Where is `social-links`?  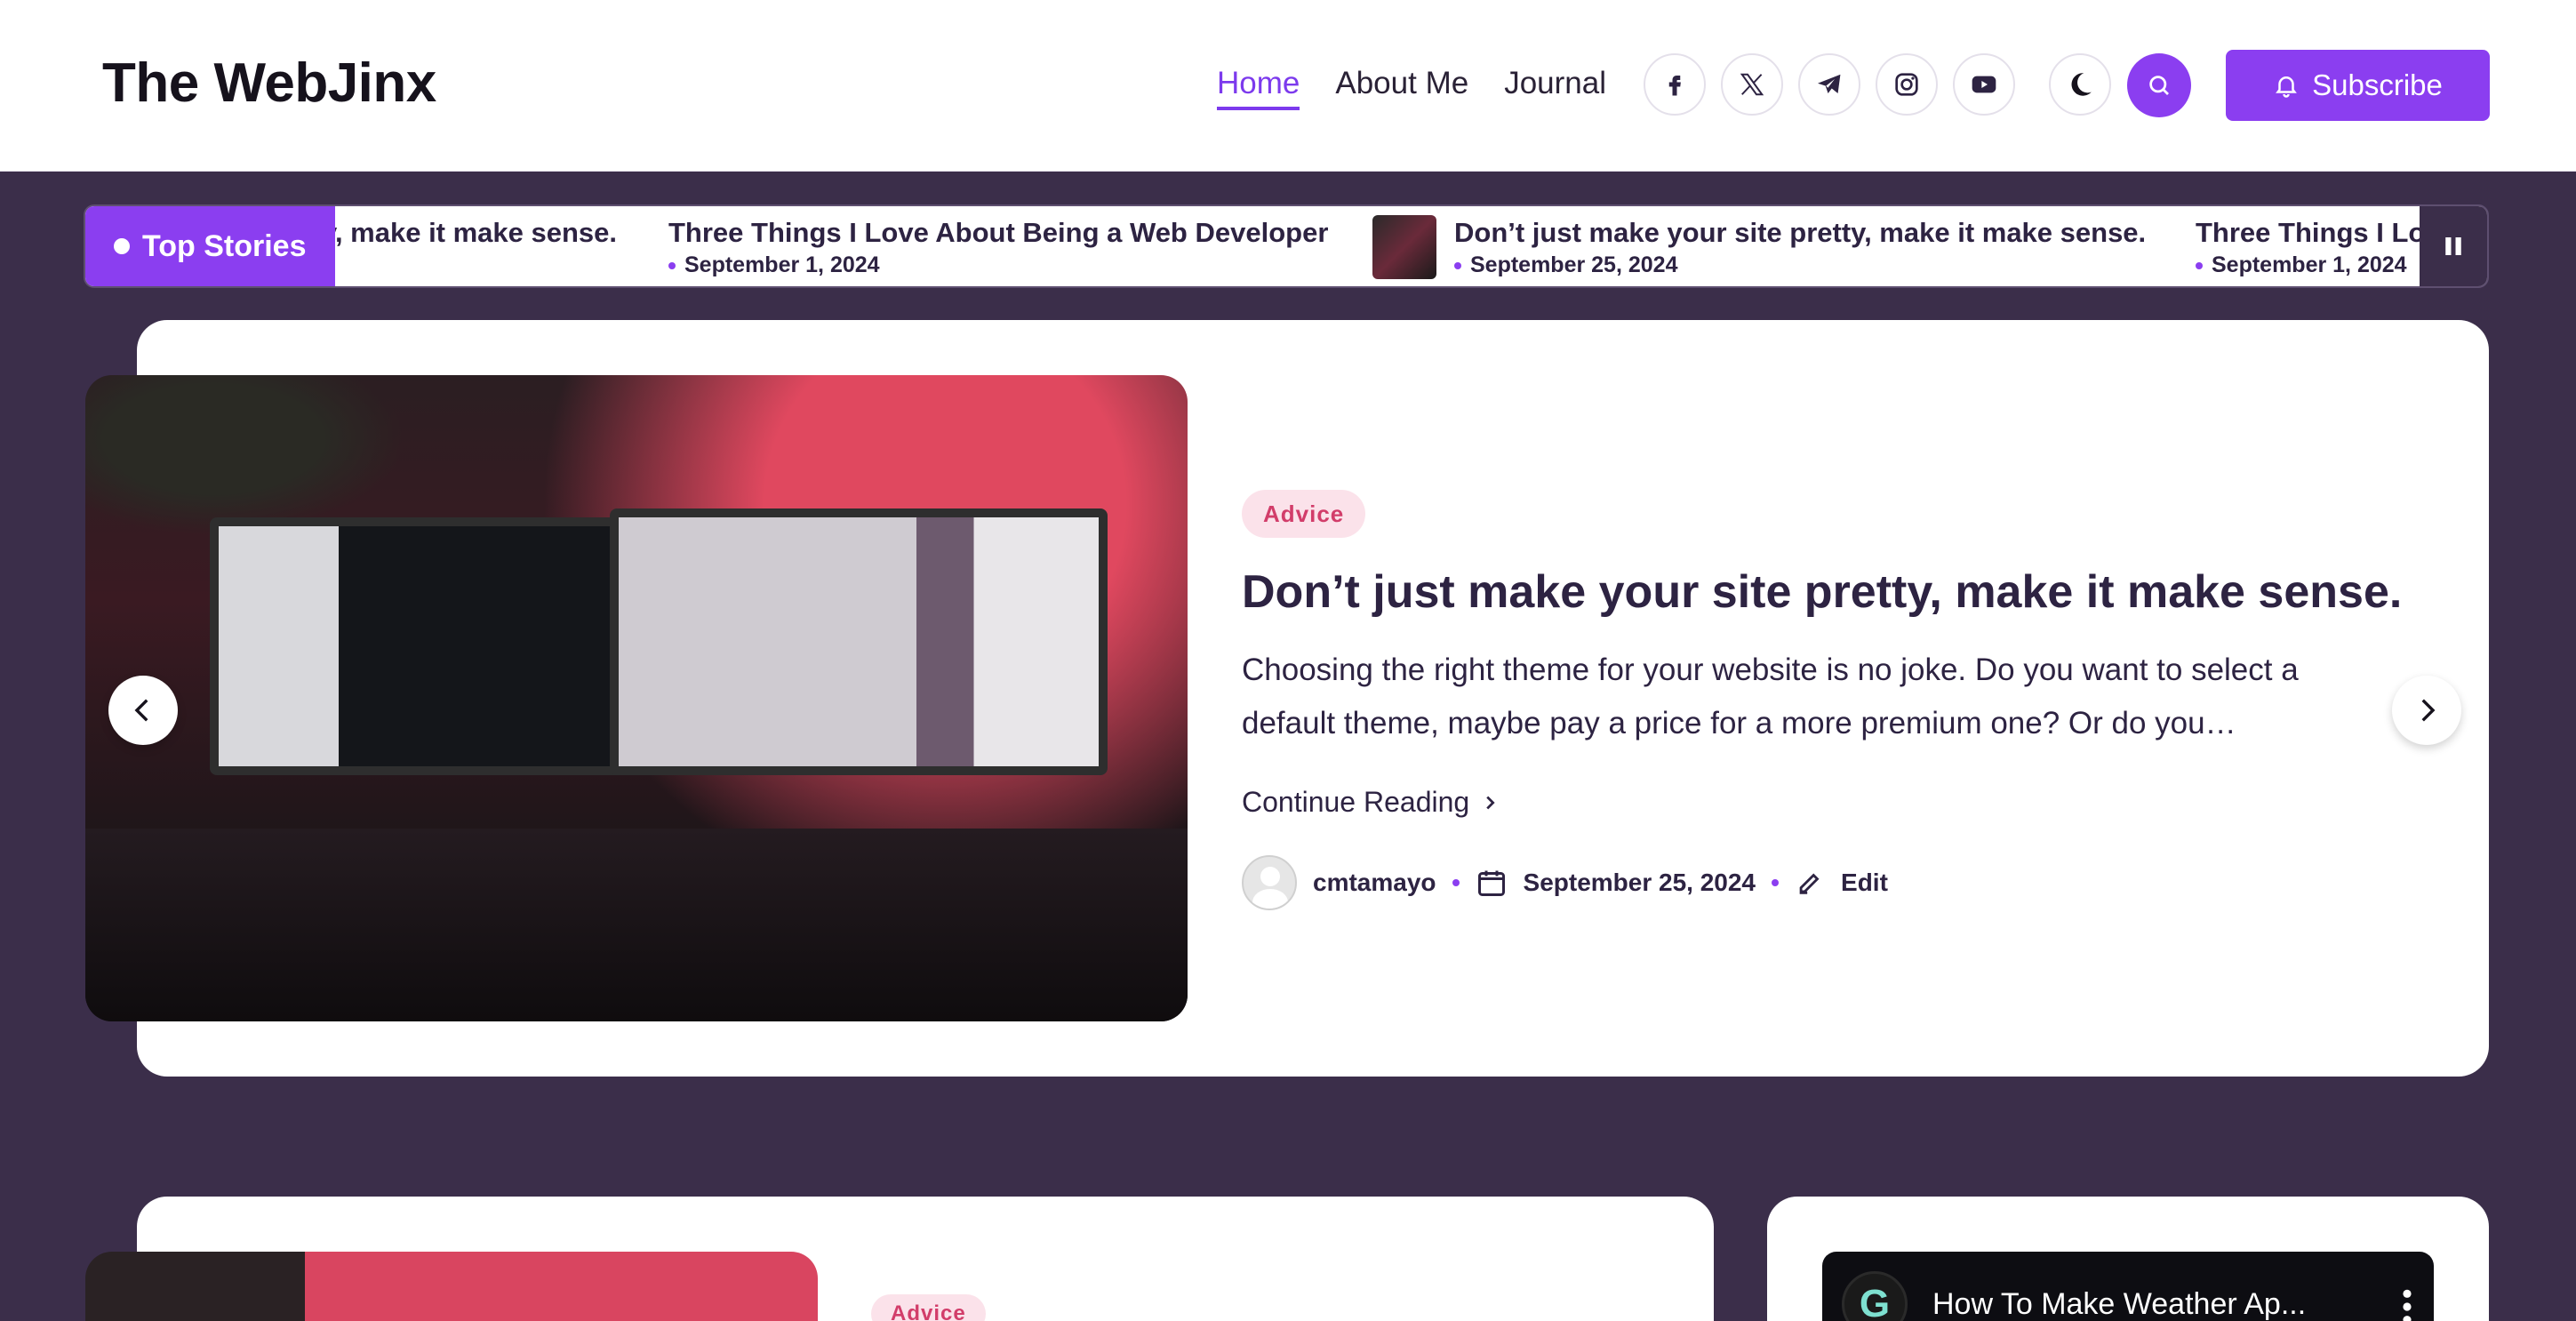 social-links is located at coordinates (1829, 84).